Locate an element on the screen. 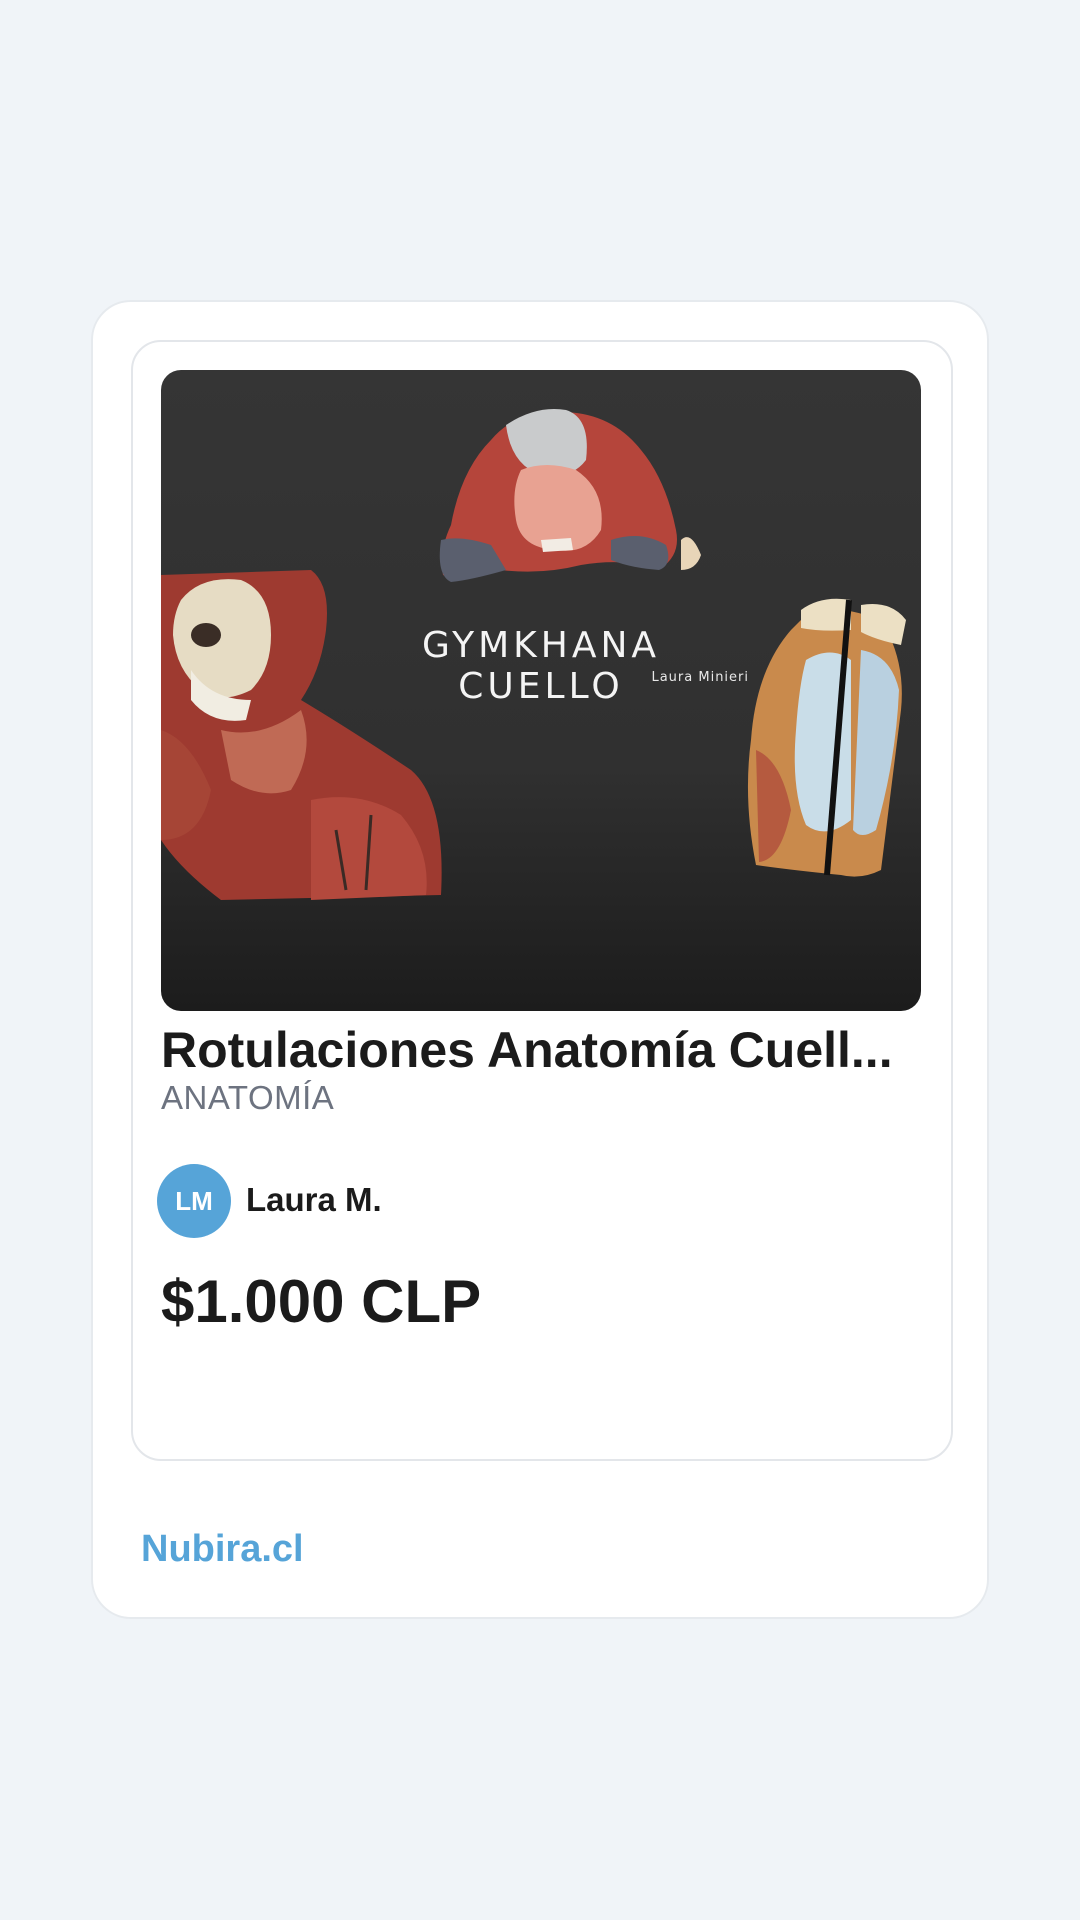 The image size is (1080, 1920). image-author-text: Laura Minieri is located at coordinates (700, 677).